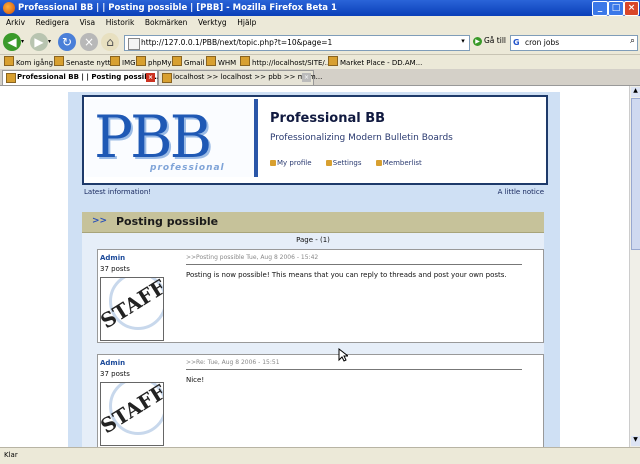 The image size is (640, 464). Describe the element at coordinates (195, 380) in the screenshot. I see `post-body: Nice!` at that location.